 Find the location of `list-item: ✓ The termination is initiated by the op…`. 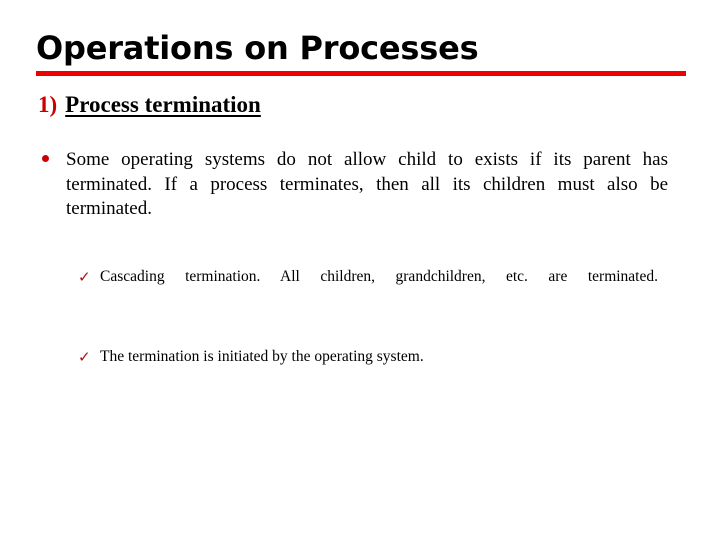

list-item: ✓ The termination is initiated by the op… is located at coordinates (368, 357).